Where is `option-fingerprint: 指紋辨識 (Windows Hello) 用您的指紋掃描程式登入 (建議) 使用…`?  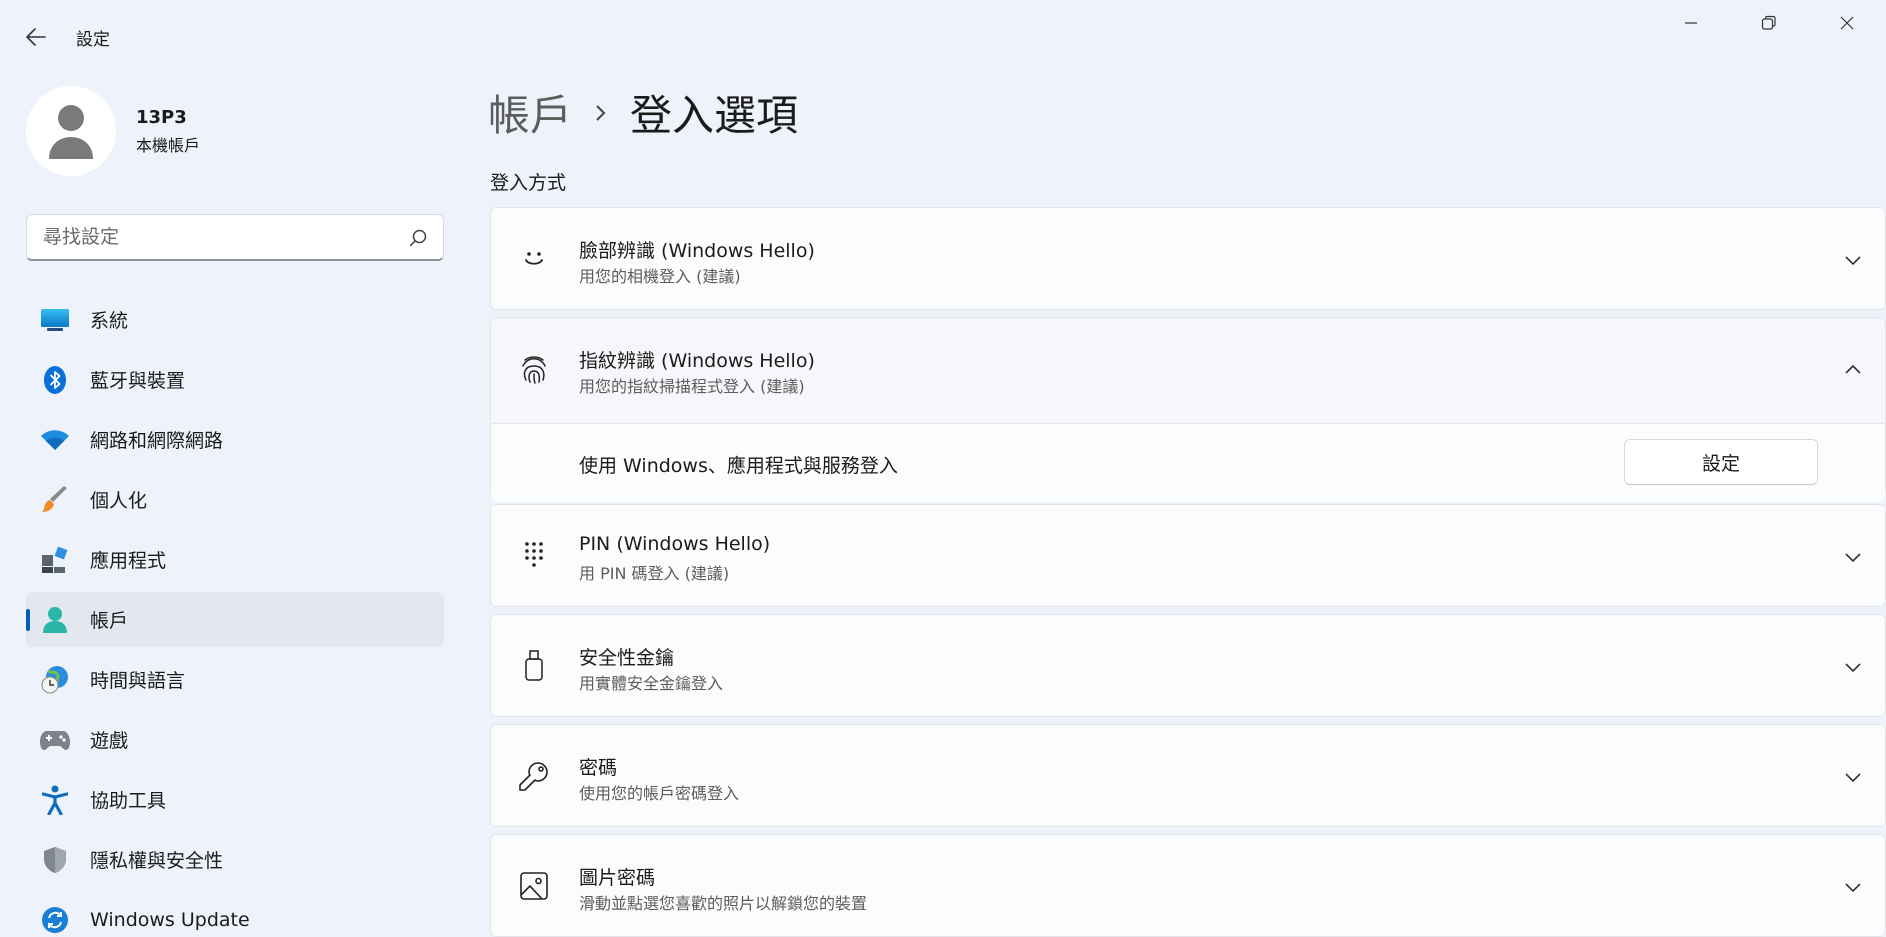 option-fingerprint: 指紋辨識 (Windows Hello) 用您的指紋掃描程式登入 (建議) 使用… is located at coordinates (1188, 409).